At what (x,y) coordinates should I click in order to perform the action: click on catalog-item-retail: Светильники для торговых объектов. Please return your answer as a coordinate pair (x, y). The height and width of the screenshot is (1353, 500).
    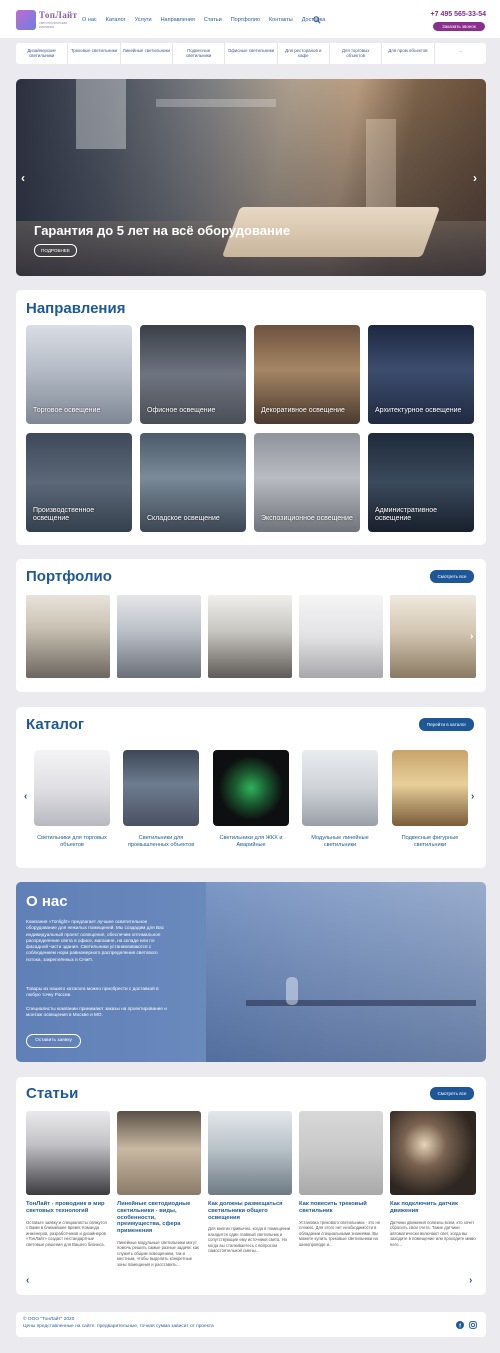
    Looking at the image, I should click on (72, 799).